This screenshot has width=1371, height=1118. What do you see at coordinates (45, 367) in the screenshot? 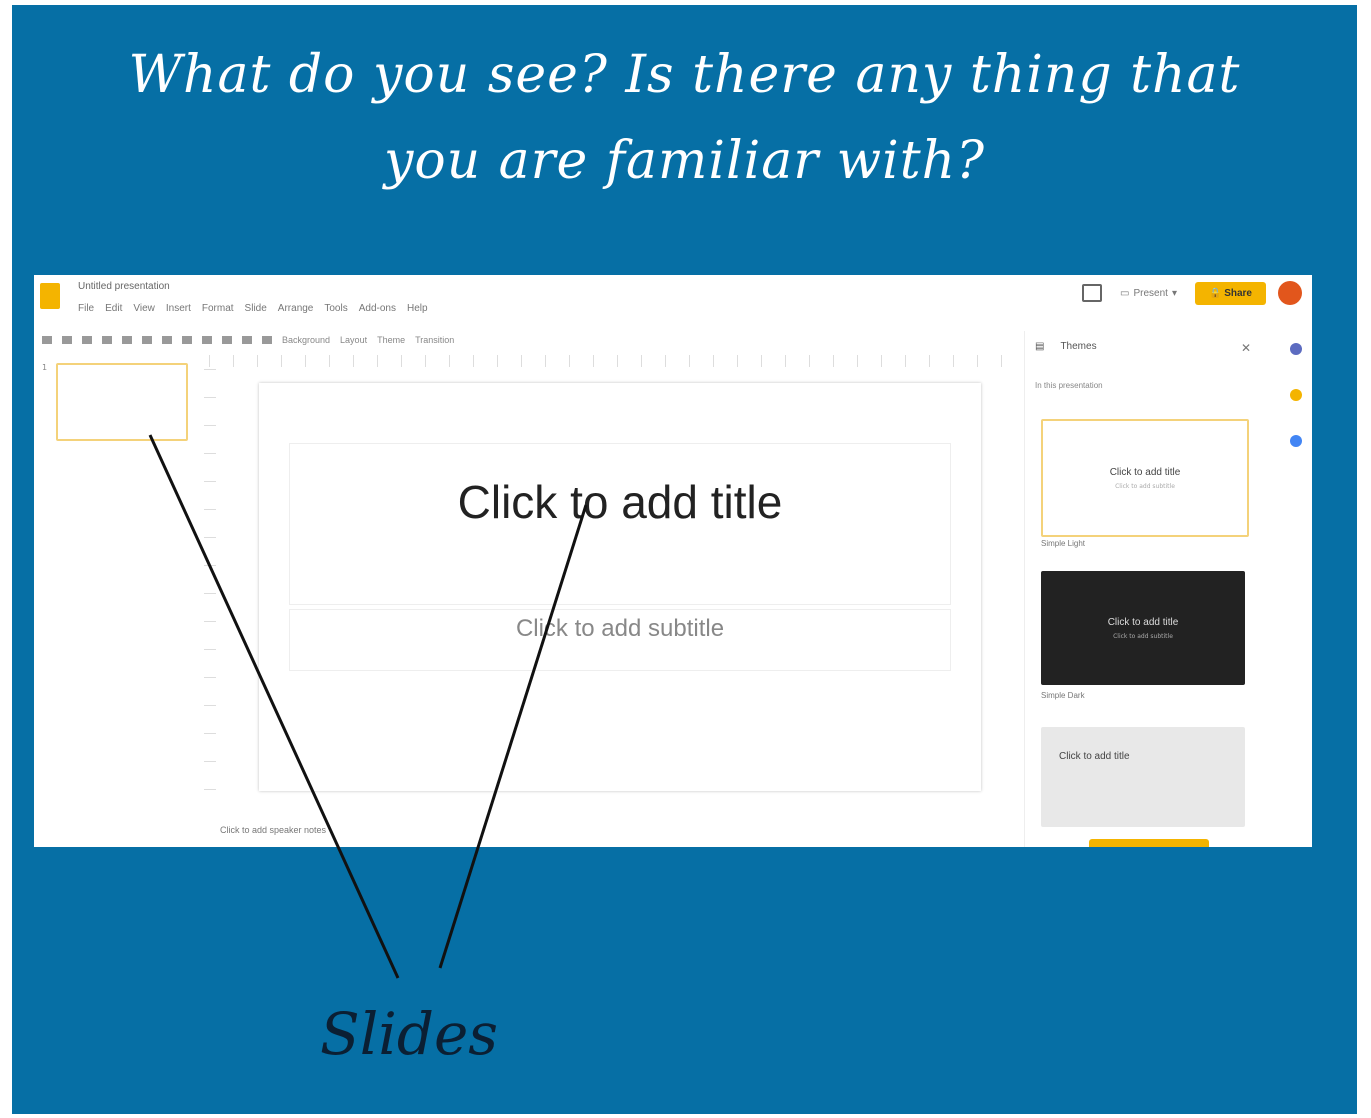
I see `slide-number: 1` at bounding box center [45, 367].